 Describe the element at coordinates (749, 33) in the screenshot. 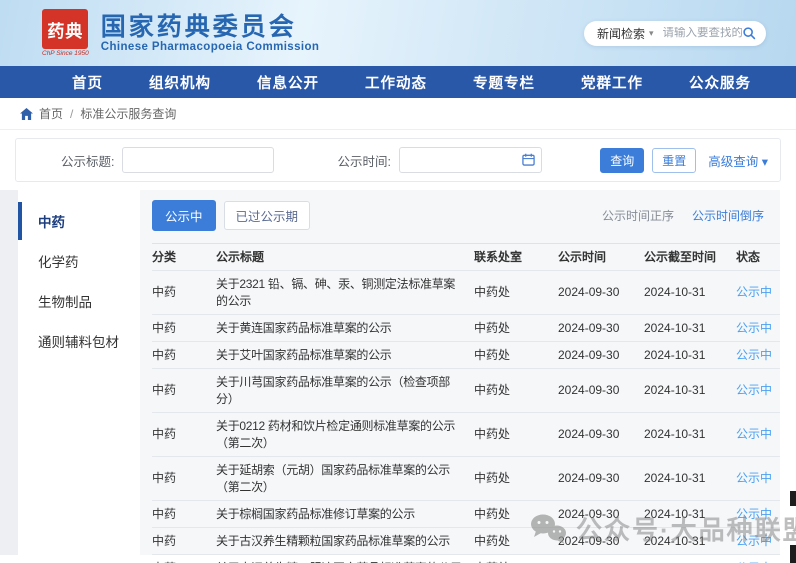

I see `search-icon` at that location.